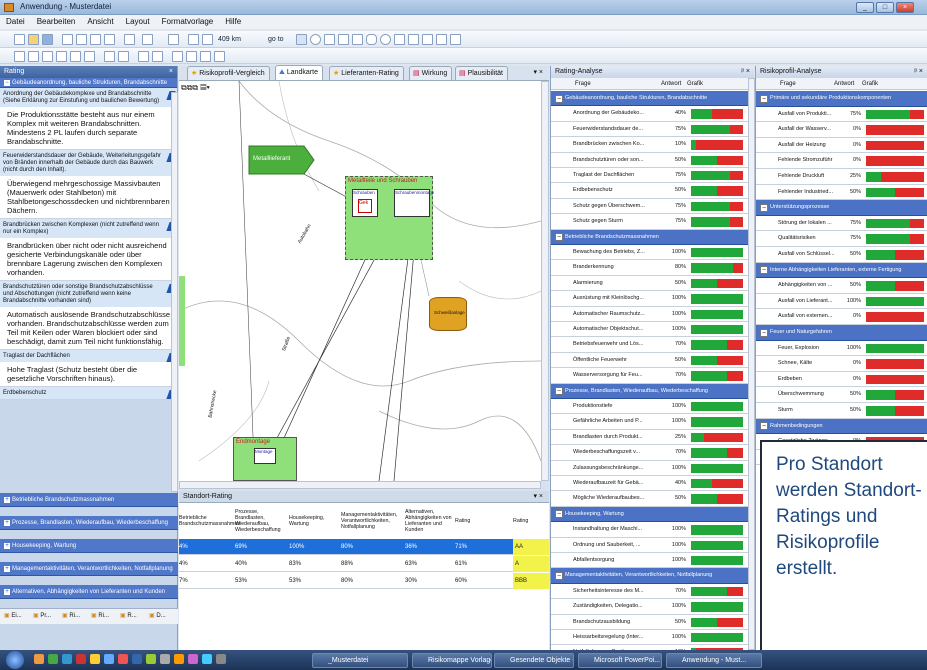 The height and width of the screenshot is (670, 927). What do you see at coordinates (19, 39) in the screenshot?
I see `new-icon` at bounding box center [19, 39].